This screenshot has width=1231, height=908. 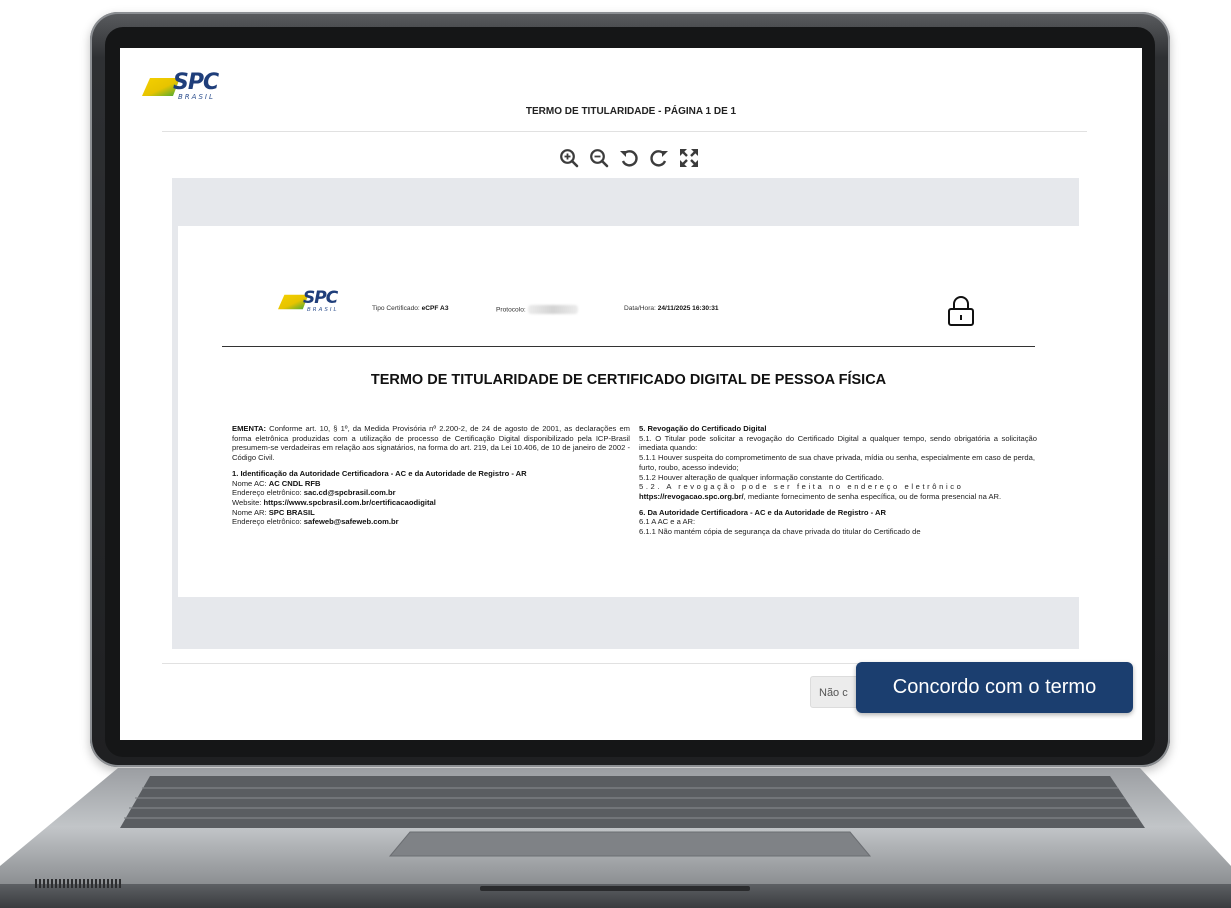 What do you see at coordinates (196, 82) in the screenshot?
I see `logo-spc-text: SPC` at bounding box center [196, 82].